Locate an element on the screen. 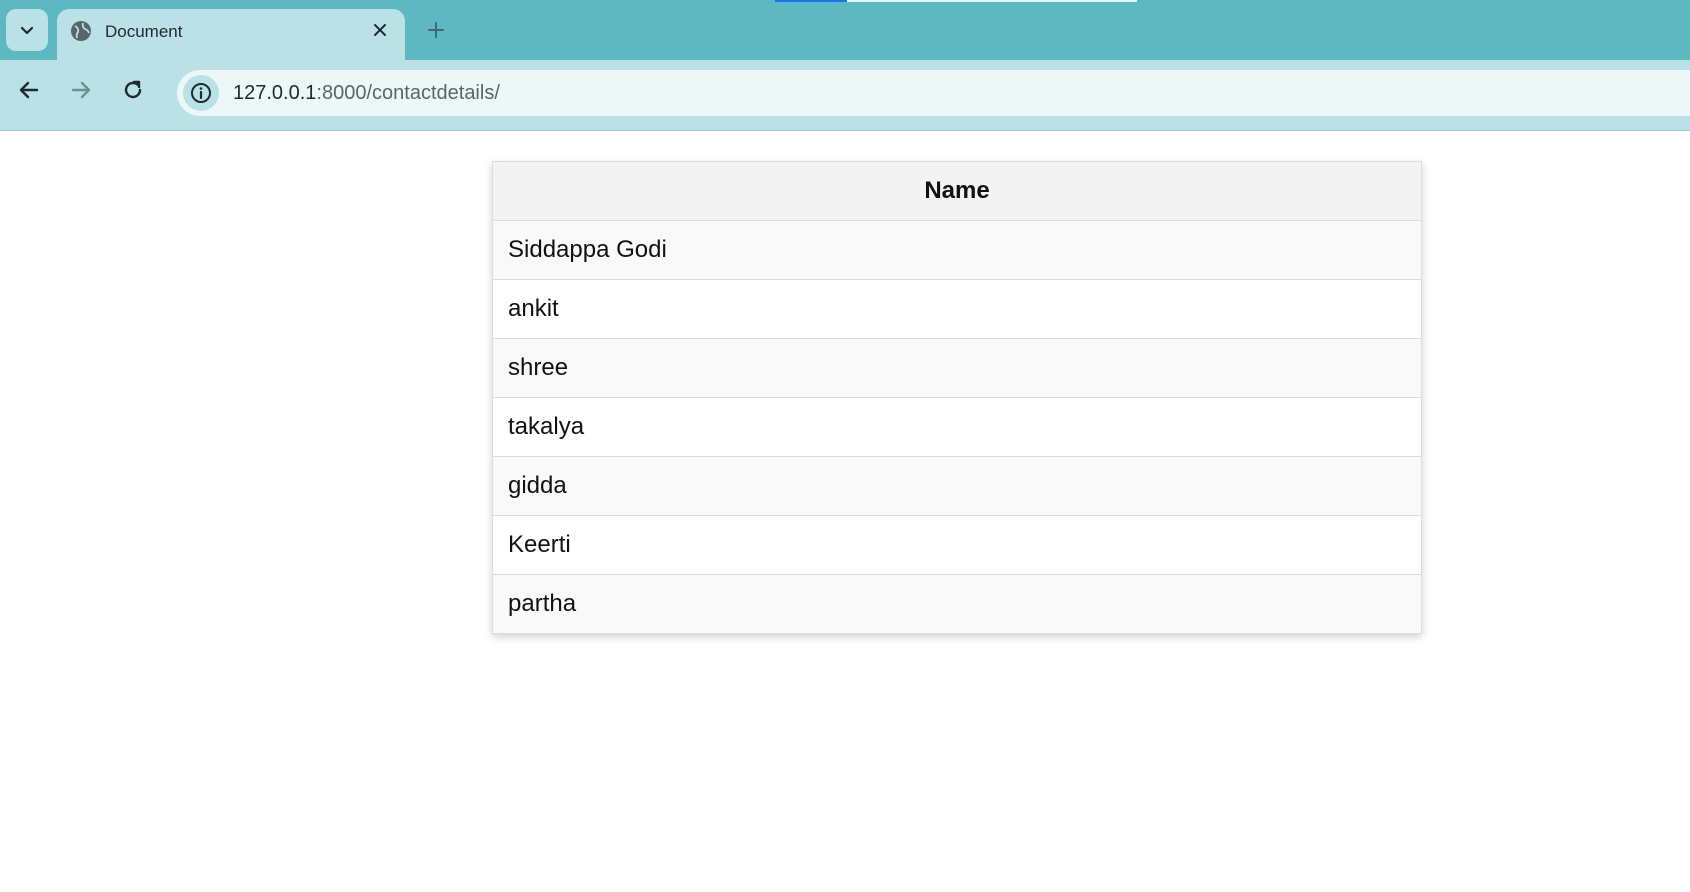 Image resolution: width=1690 pixels, height=892 pixels. loading-progress-active is located at coordinates (811, 1).